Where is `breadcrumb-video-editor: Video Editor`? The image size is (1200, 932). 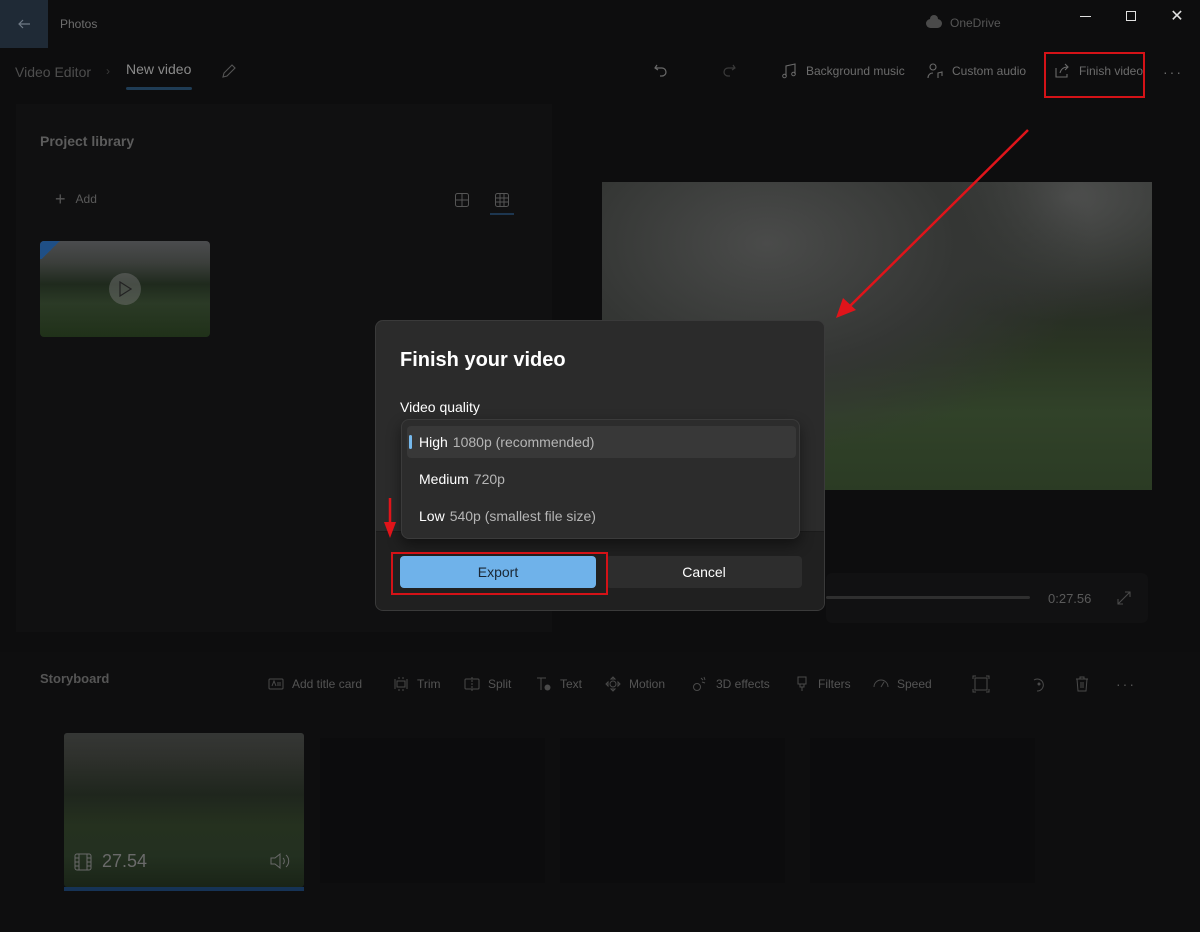 breadcrumb-video-editor: Video Editor is located at coordinates (53, 72).